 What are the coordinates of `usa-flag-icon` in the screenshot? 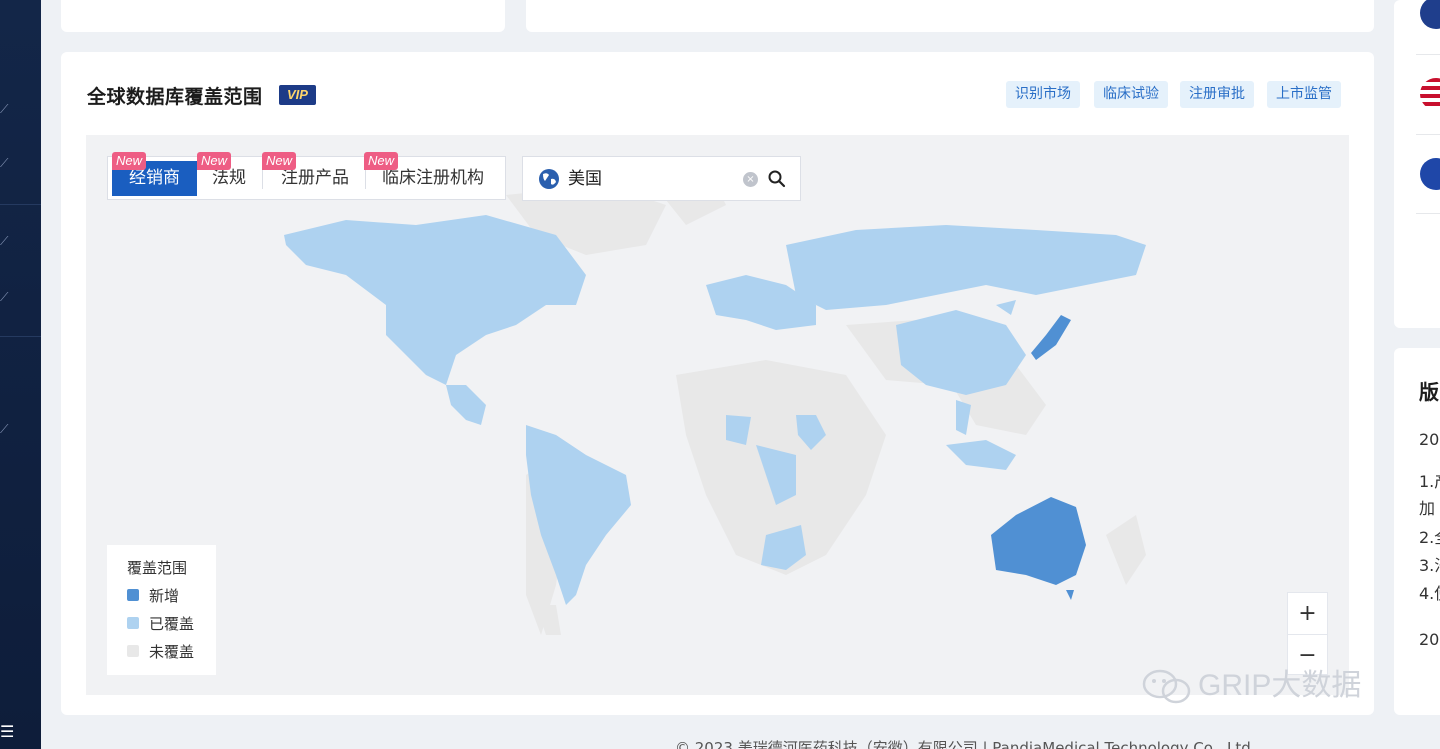 It's located at (1430, 94).